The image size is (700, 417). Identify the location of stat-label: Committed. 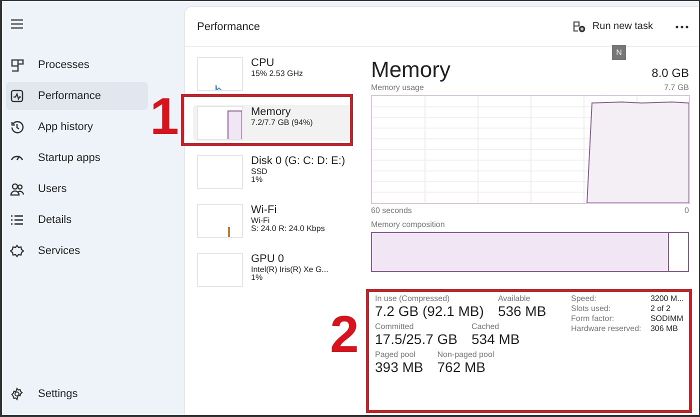
(395, 326).